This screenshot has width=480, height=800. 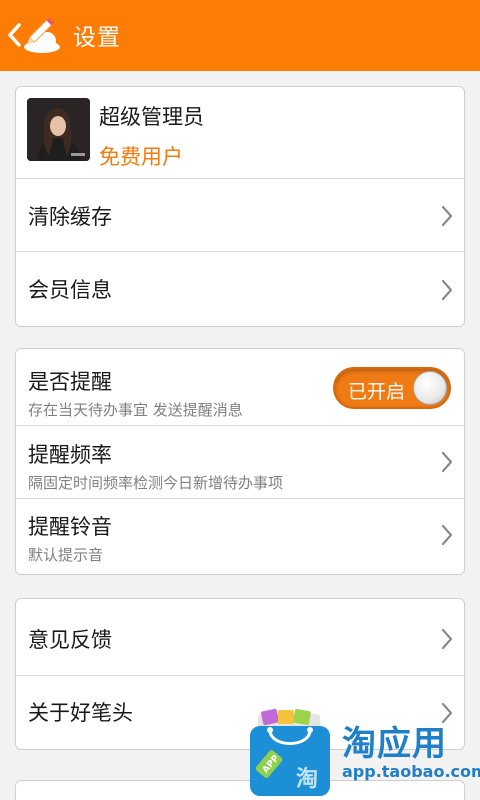 I want to click on back-button, so click(x=35, y=35).